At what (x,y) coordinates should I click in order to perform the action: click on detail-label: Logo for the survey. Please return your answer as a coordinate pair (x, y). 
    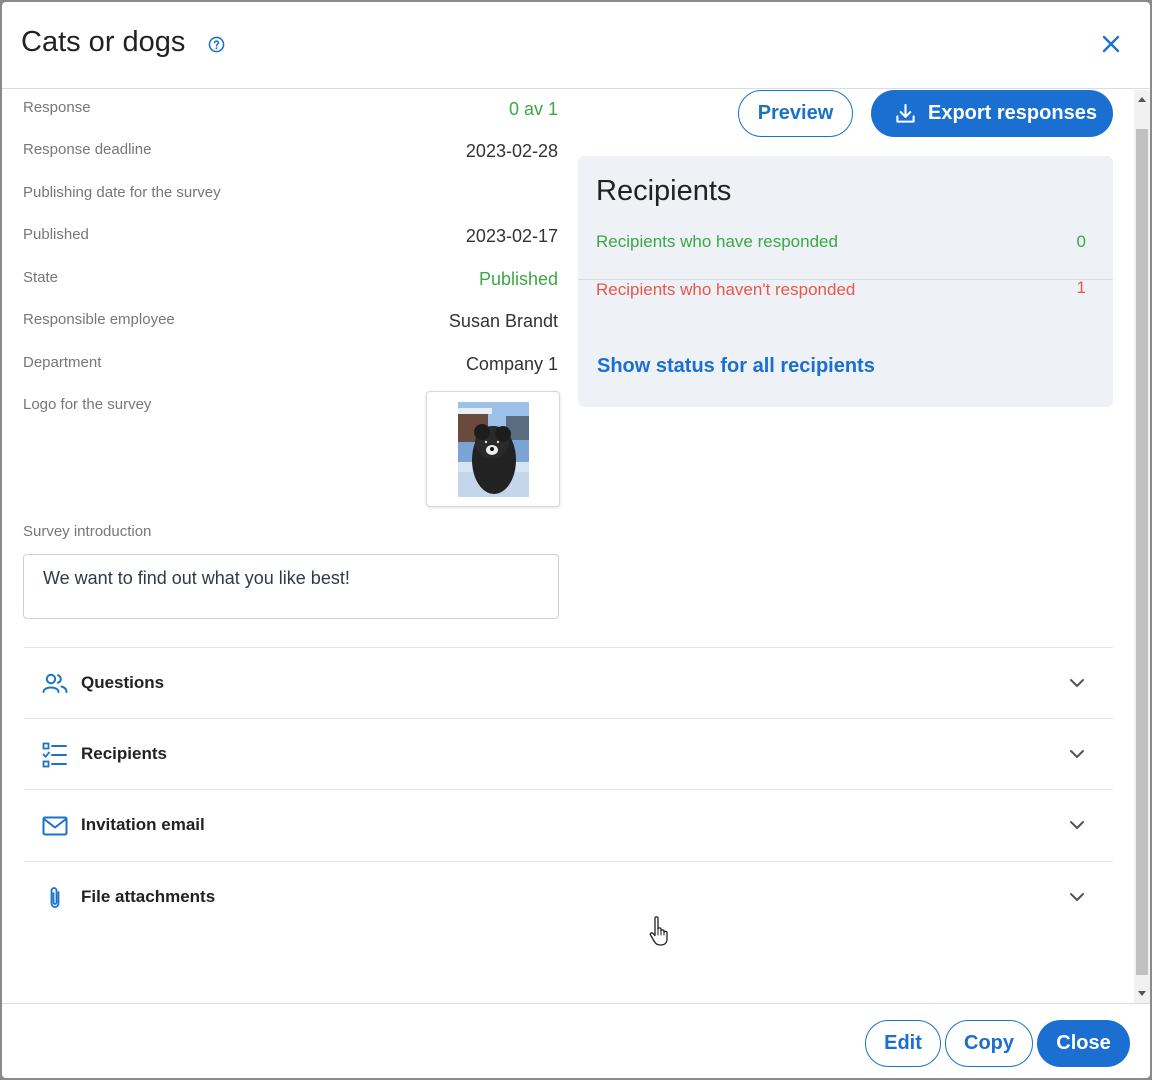
    Looking at the image, I should click on (87, 404).